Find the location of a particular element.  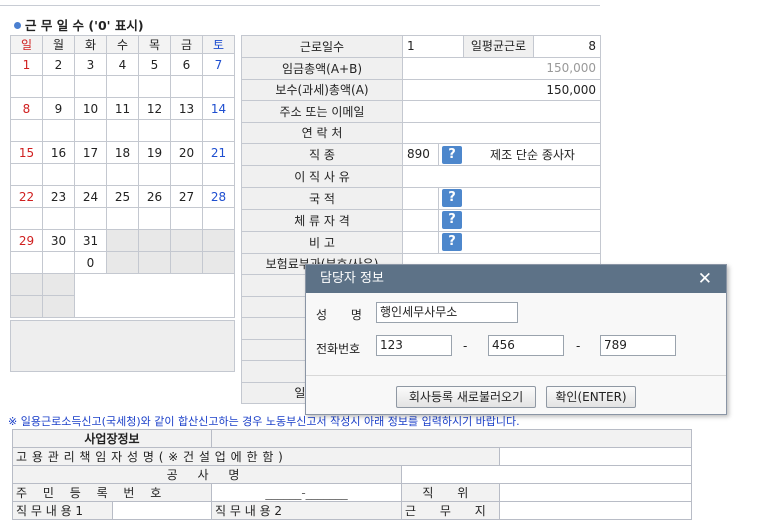

nationality-help-button: ? is located at coordinates (452, 198).